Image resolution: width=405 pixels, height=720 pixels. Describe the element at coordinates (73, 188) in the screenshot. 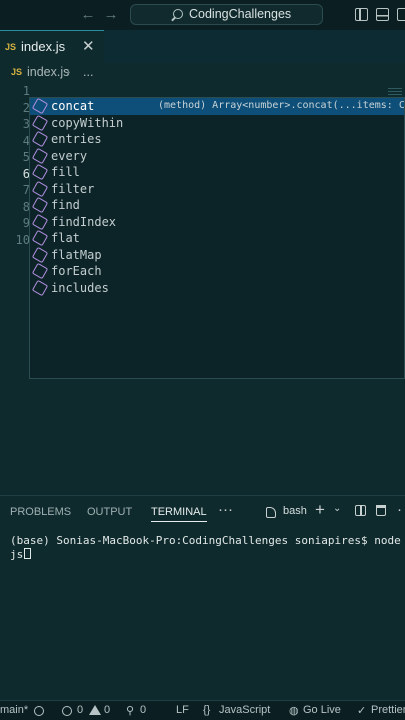

I see `suggestion-label: filter` at that location.